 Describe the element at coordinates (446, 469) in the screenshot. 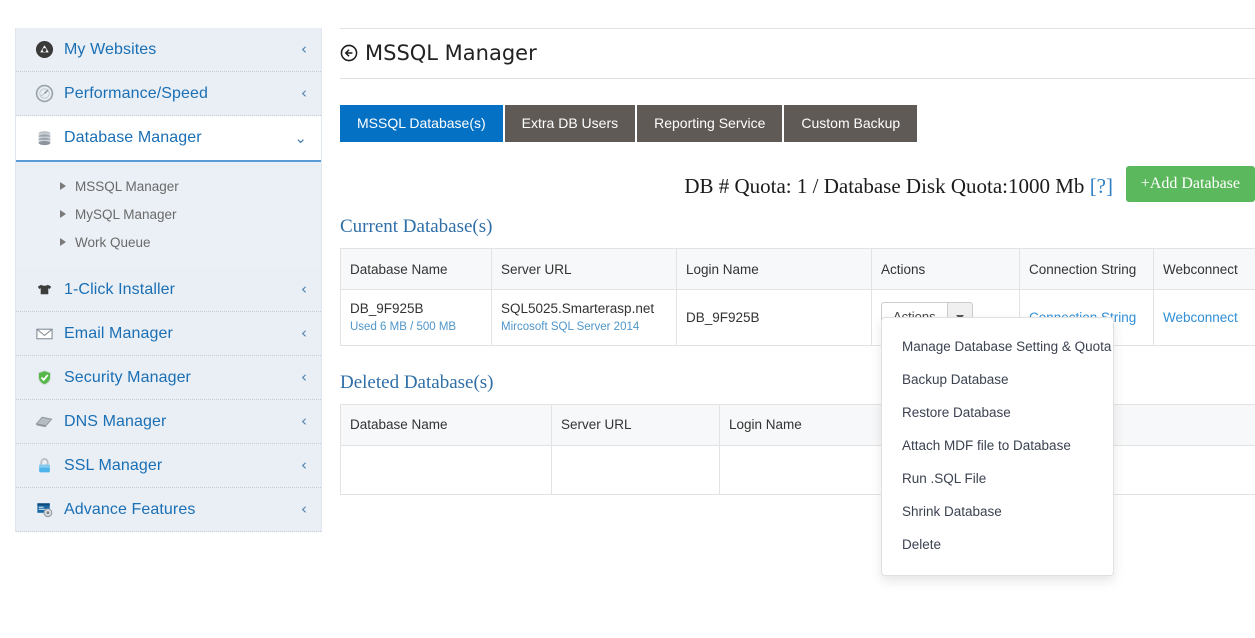

I see `cell-deleted-database-name` at that location.